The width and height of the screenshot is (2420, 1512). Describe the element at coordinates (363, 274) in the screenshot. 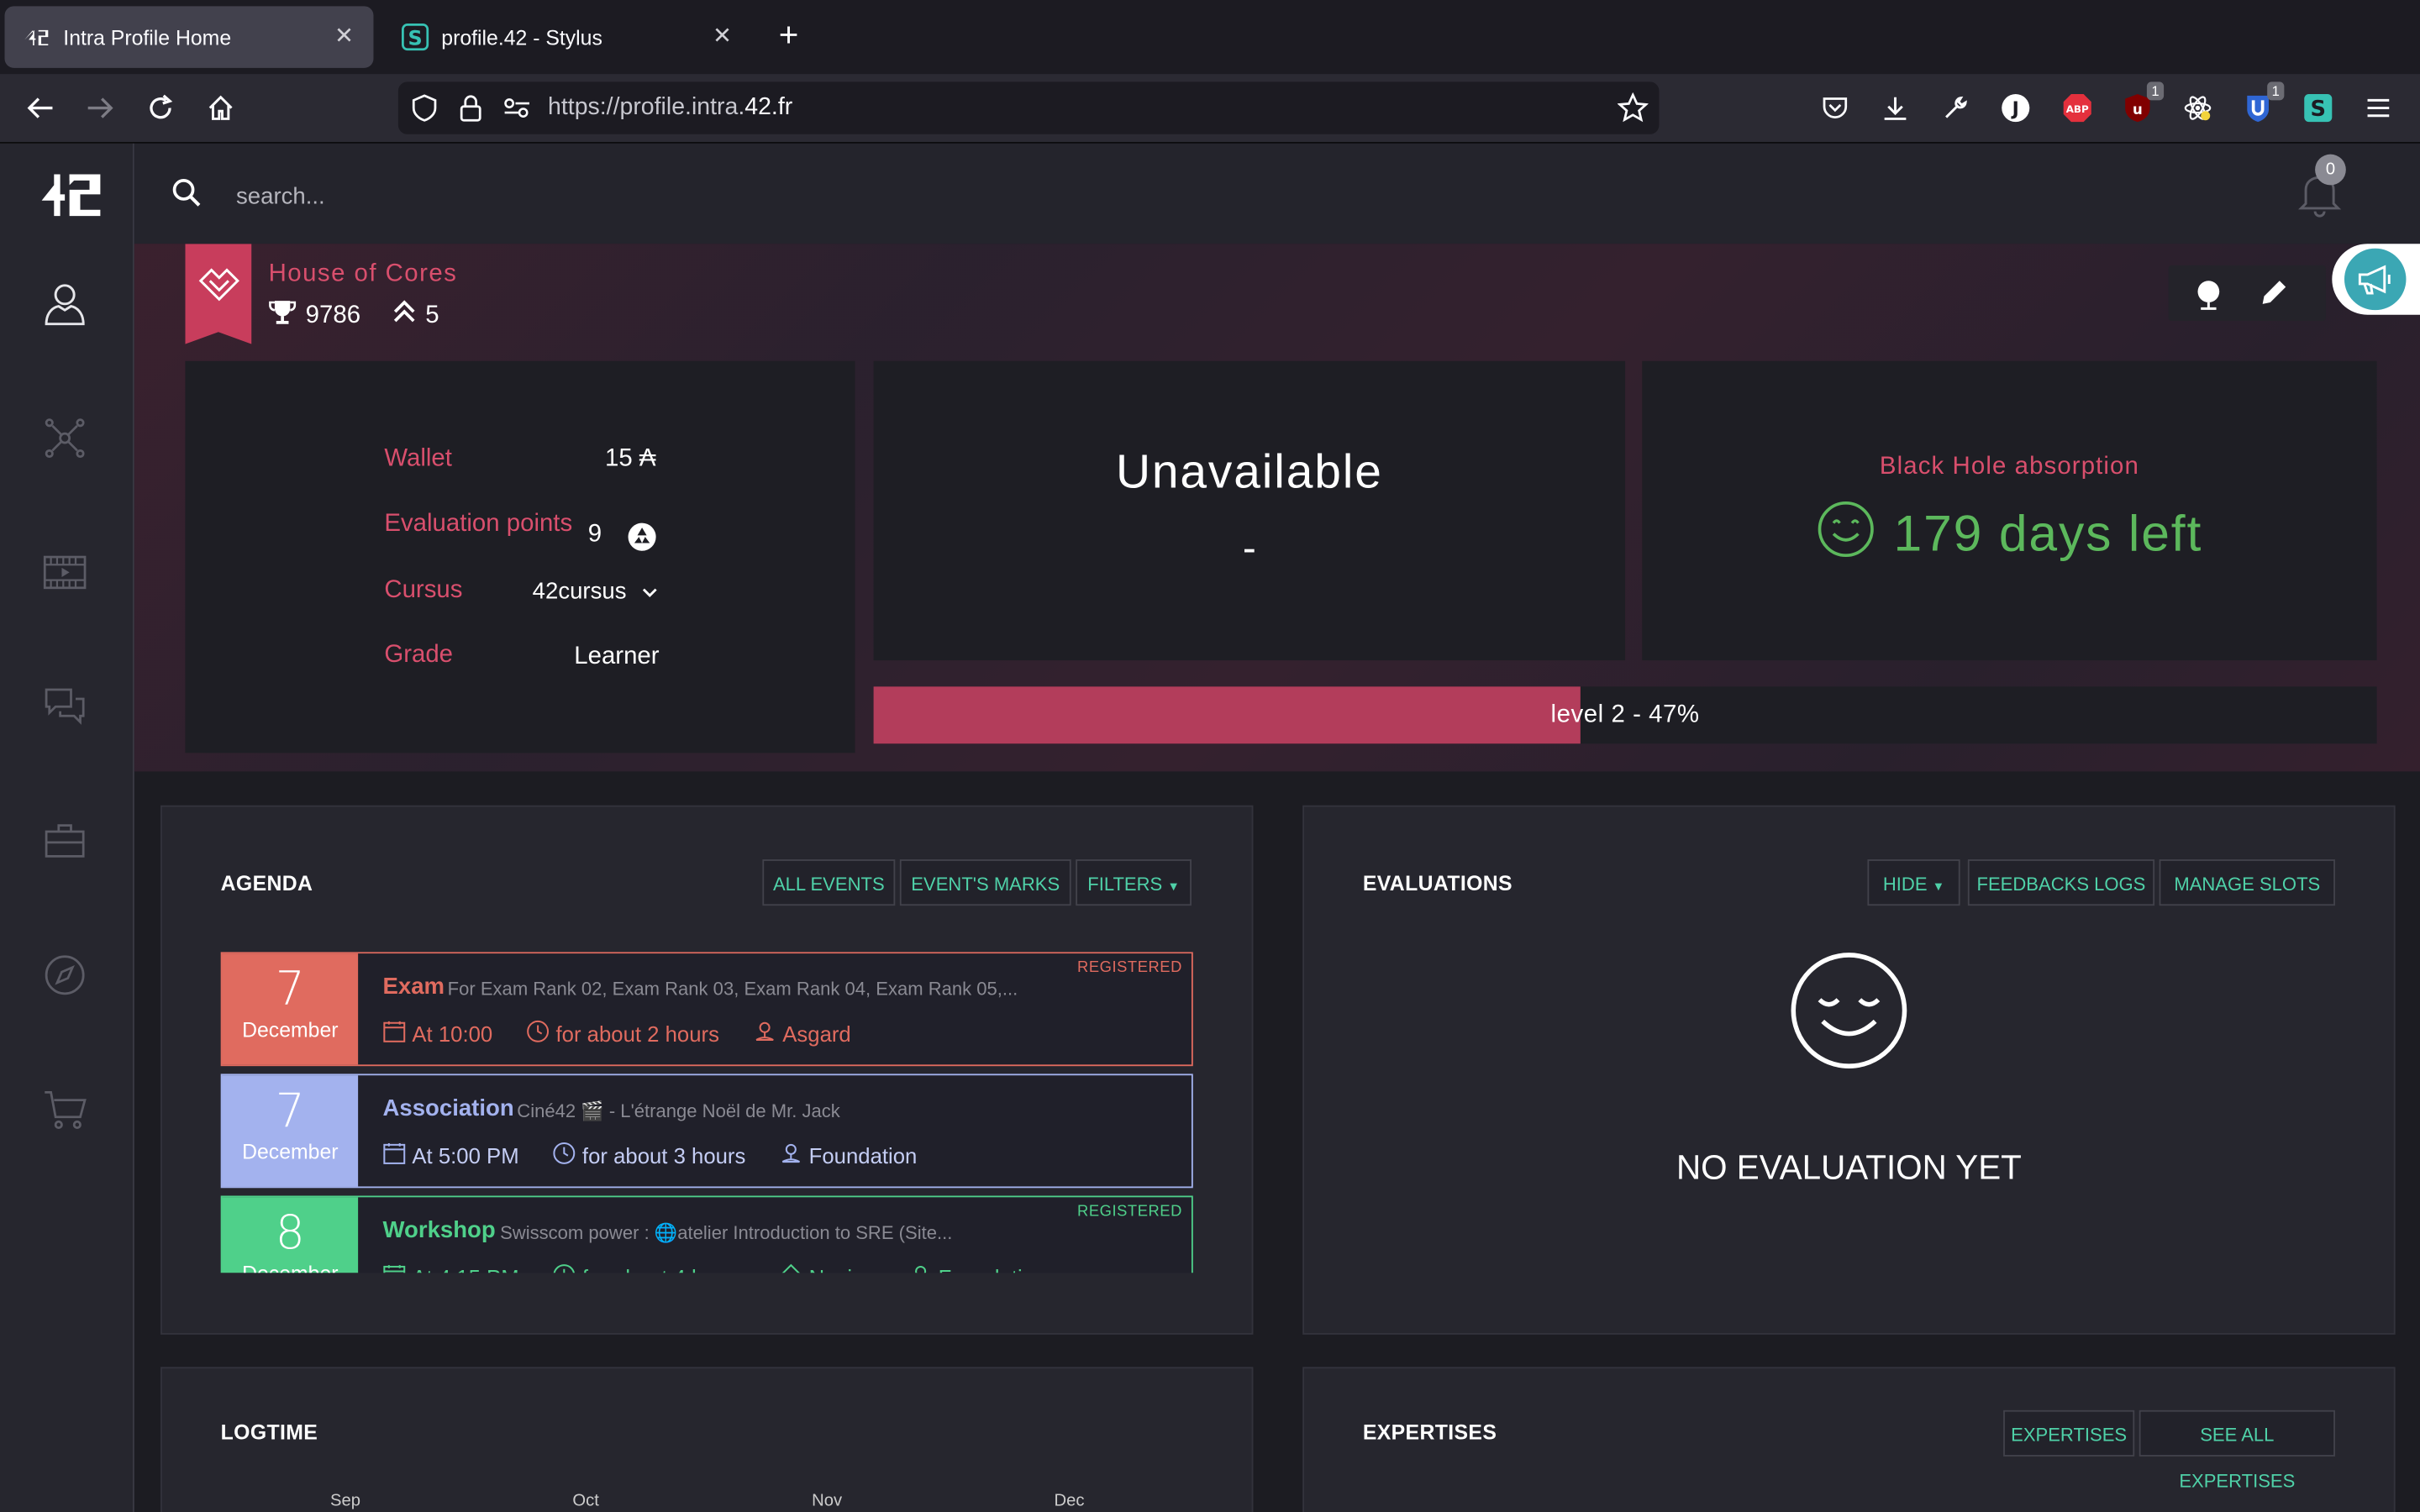

I see `coalition-name: House of Cores` at that location.